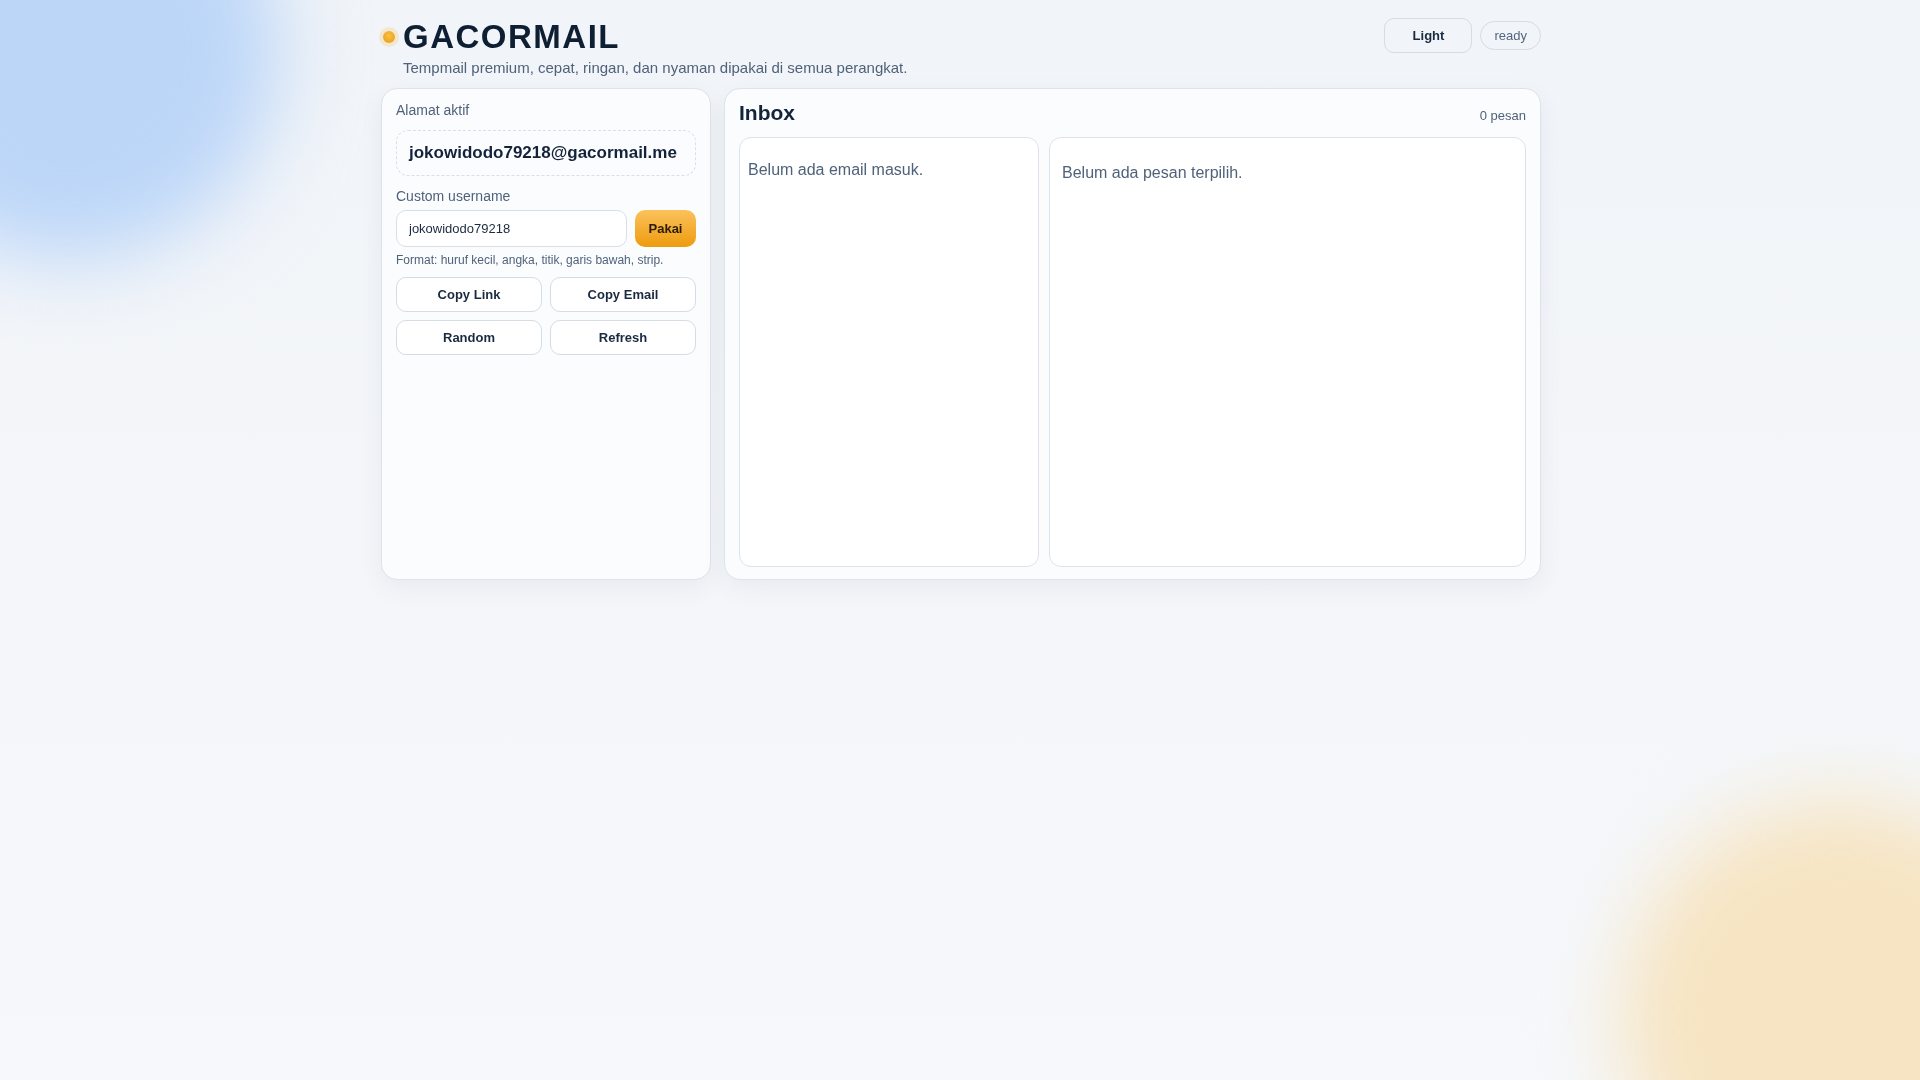 The image size is (1920, 1080). Describe the element at coordinates (469, 294) in the screenshot. I see `action-button: Copy Link` at that location.